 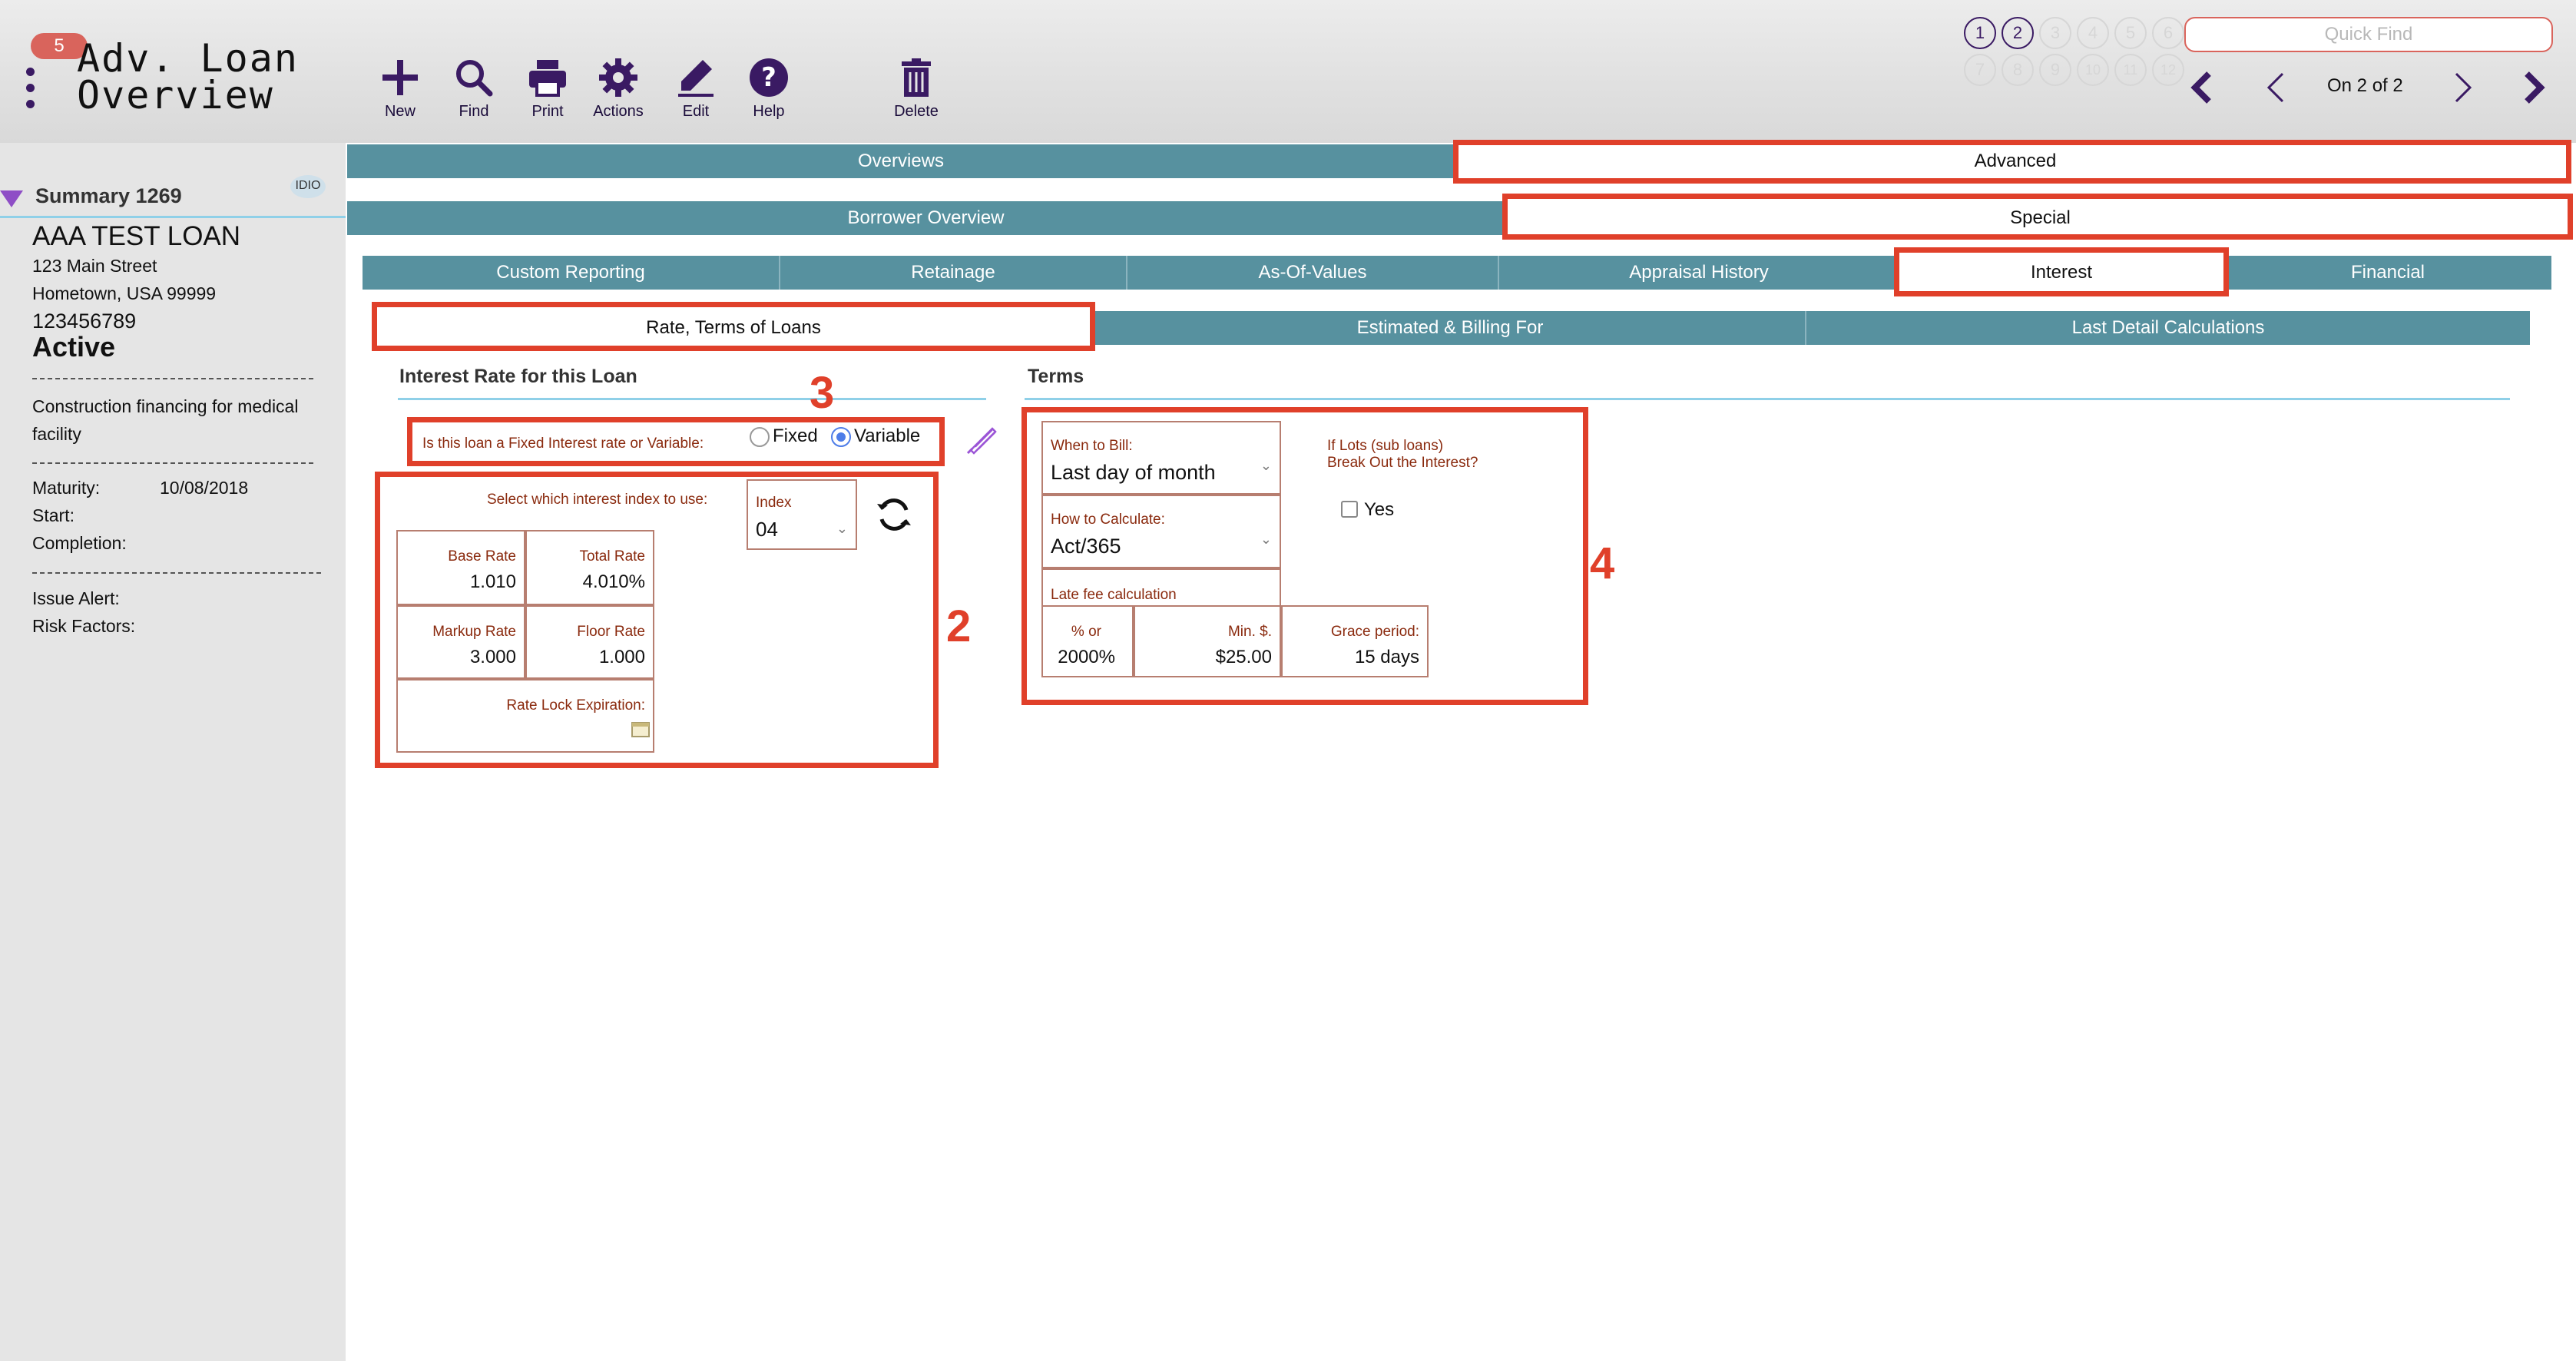 What do you see at coordinates (2015, 161) in the screenshot?
I see `tab-advanced: Advanced` at bounding box center [2015, 161].